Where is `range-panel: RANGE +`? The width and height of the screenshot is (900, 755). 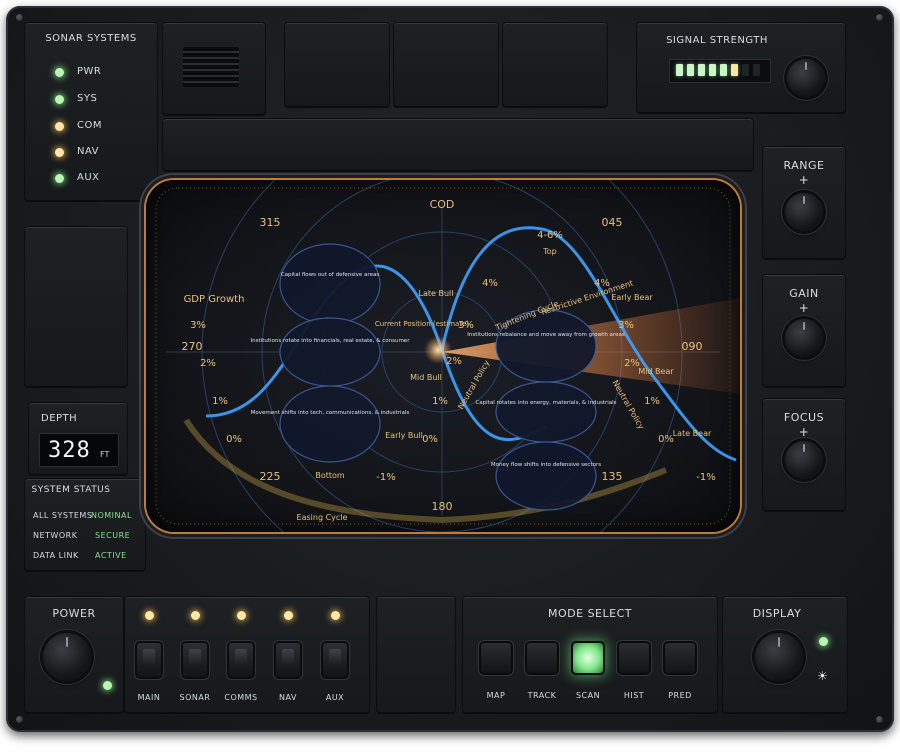 range-panel: RANGE + is located at coordinates (804, 203).